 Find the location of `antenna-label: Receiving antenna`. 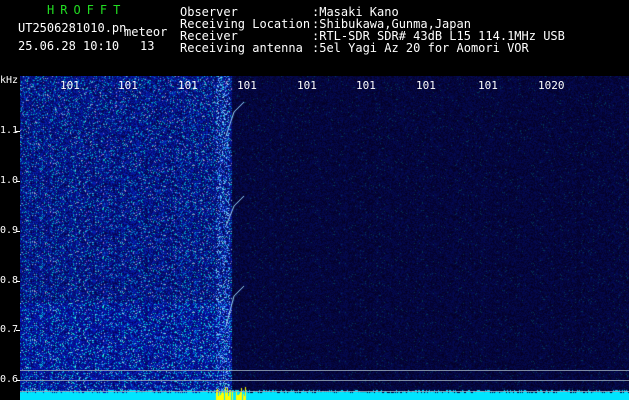

antenna-label: Receiving antenna is located at coordinates (241, 48).